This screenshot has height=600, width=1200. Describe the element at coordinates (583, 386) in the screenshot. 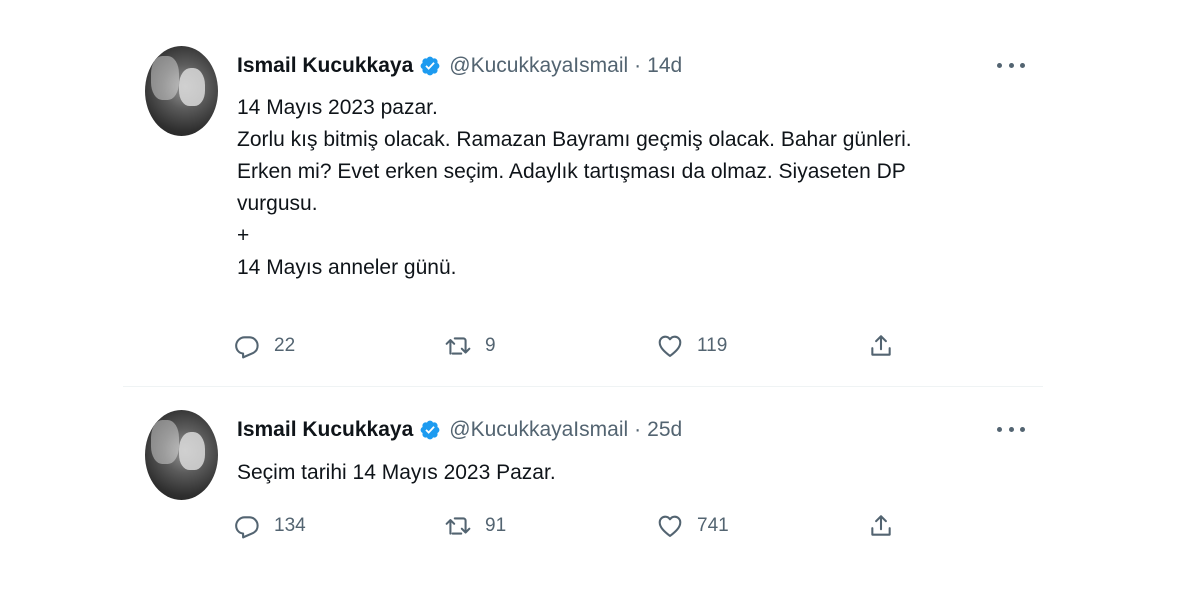

I see `tweet-divider` at that location.